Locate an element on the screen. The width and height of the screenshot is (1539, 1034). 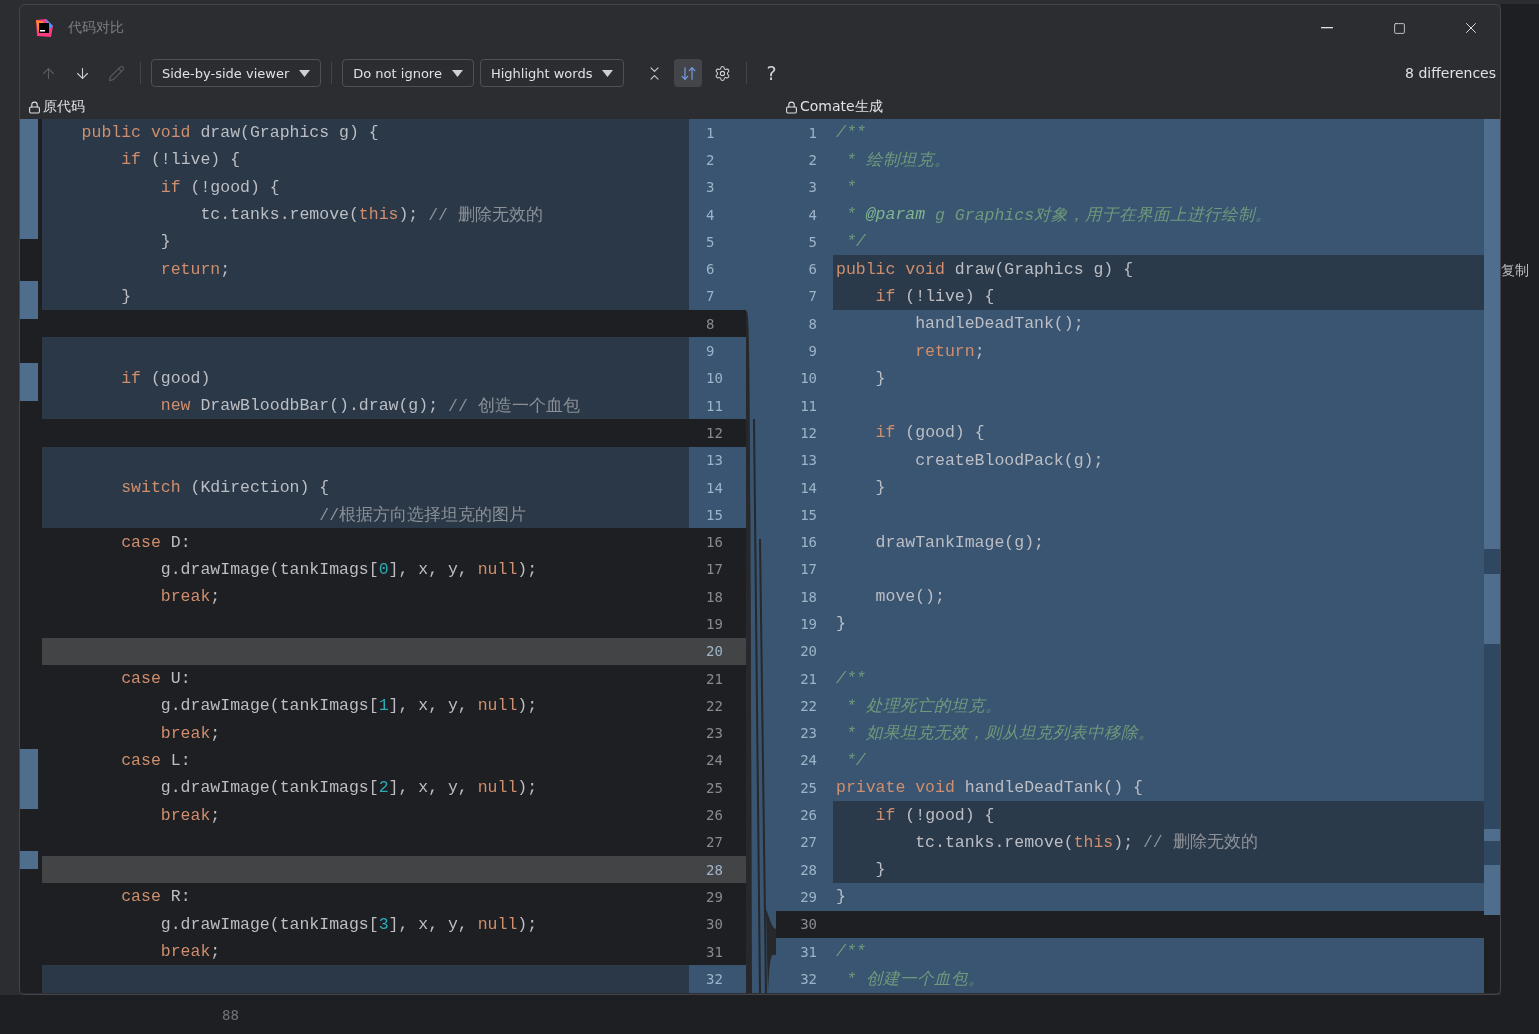
help-button: ? is located at coordinates (771, 73).